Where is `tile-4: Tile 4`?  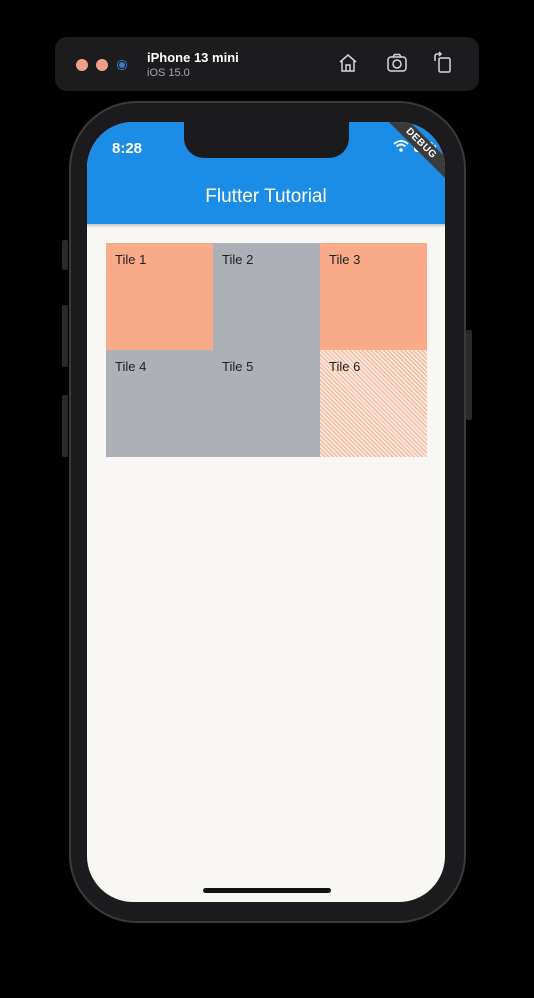
tile-4: Tile 4 is located at coordinates (159, 403).